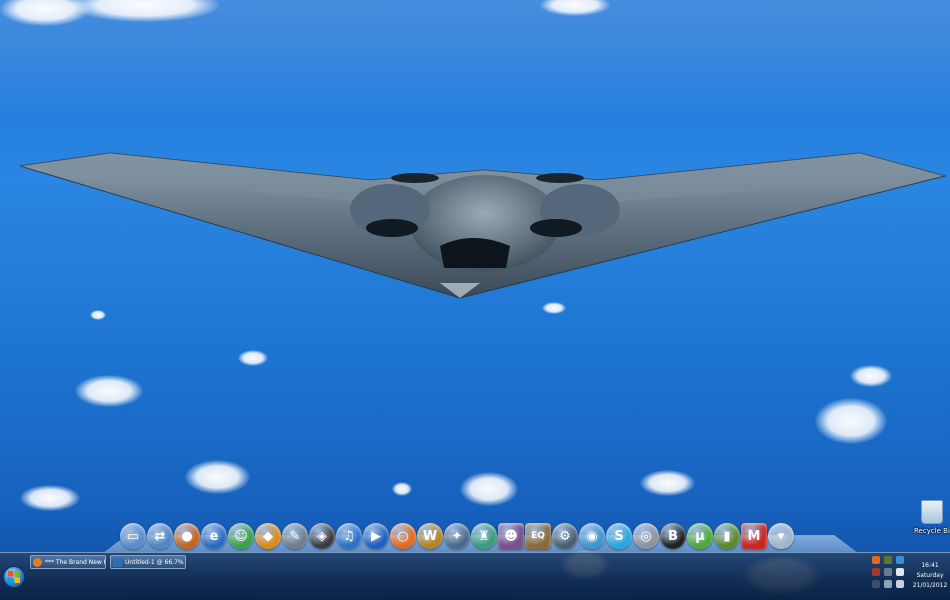 The image size is (950, 600). What do you see at coordinates (295, 536) in the screenshot?
I see `tools-icon: ✎` at bounding box center [295, 536].